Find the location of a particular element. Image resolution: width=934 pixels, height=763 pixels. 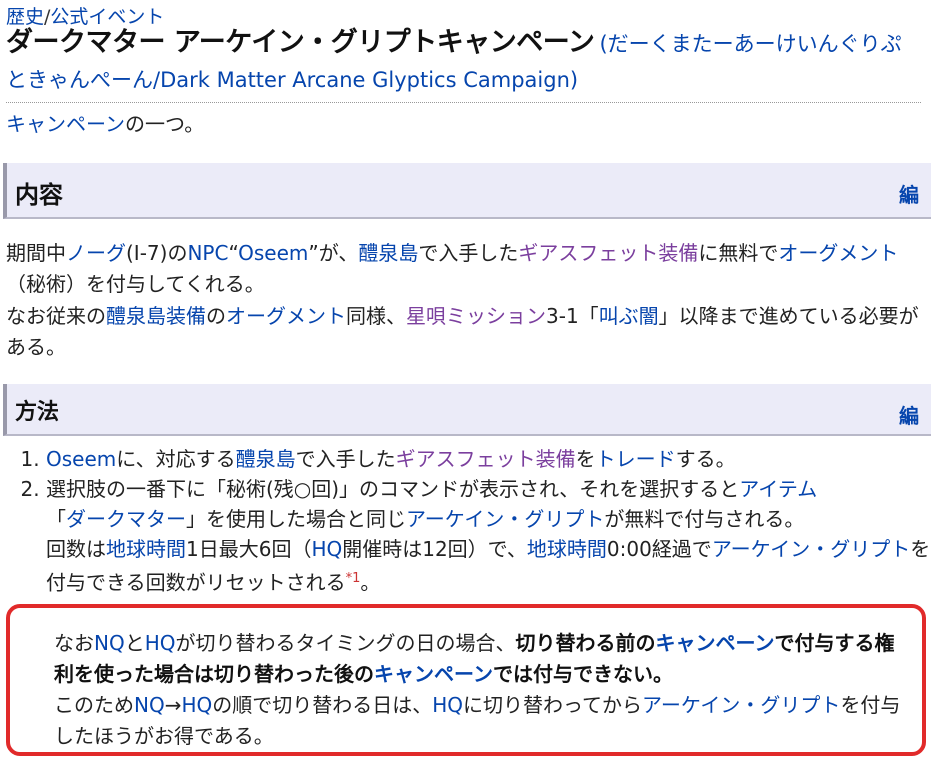

text: なお is located at coordinates (74, 643).